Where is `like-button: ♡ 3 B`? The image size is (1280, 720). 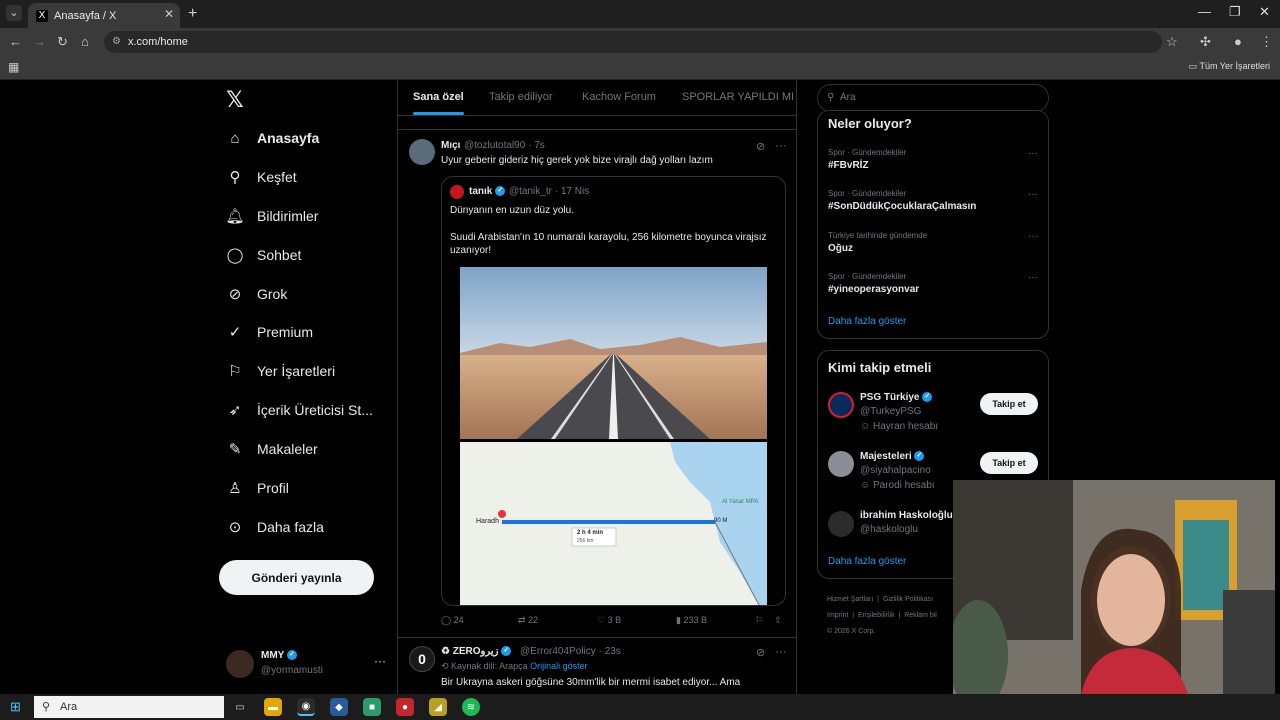 like-button: ♡ 3 B is located at coordinates (609, 620).